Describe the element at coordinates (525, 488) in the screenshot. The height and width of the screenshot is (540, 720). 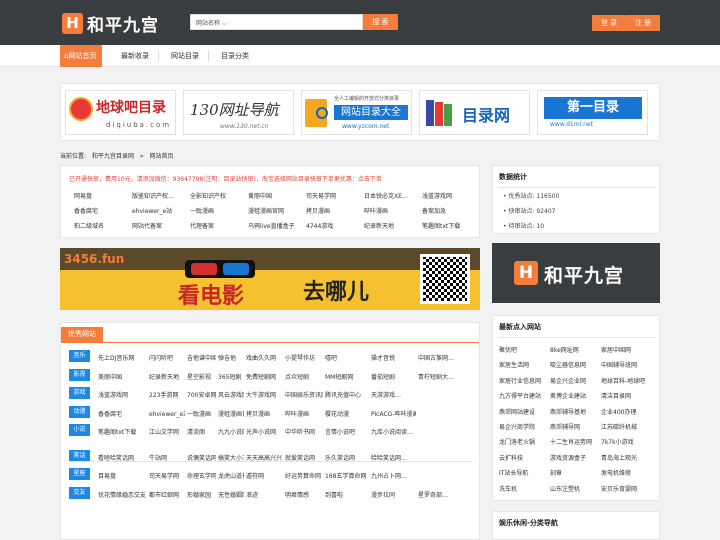
I see `latest-site-link: 洗车机` at that location.